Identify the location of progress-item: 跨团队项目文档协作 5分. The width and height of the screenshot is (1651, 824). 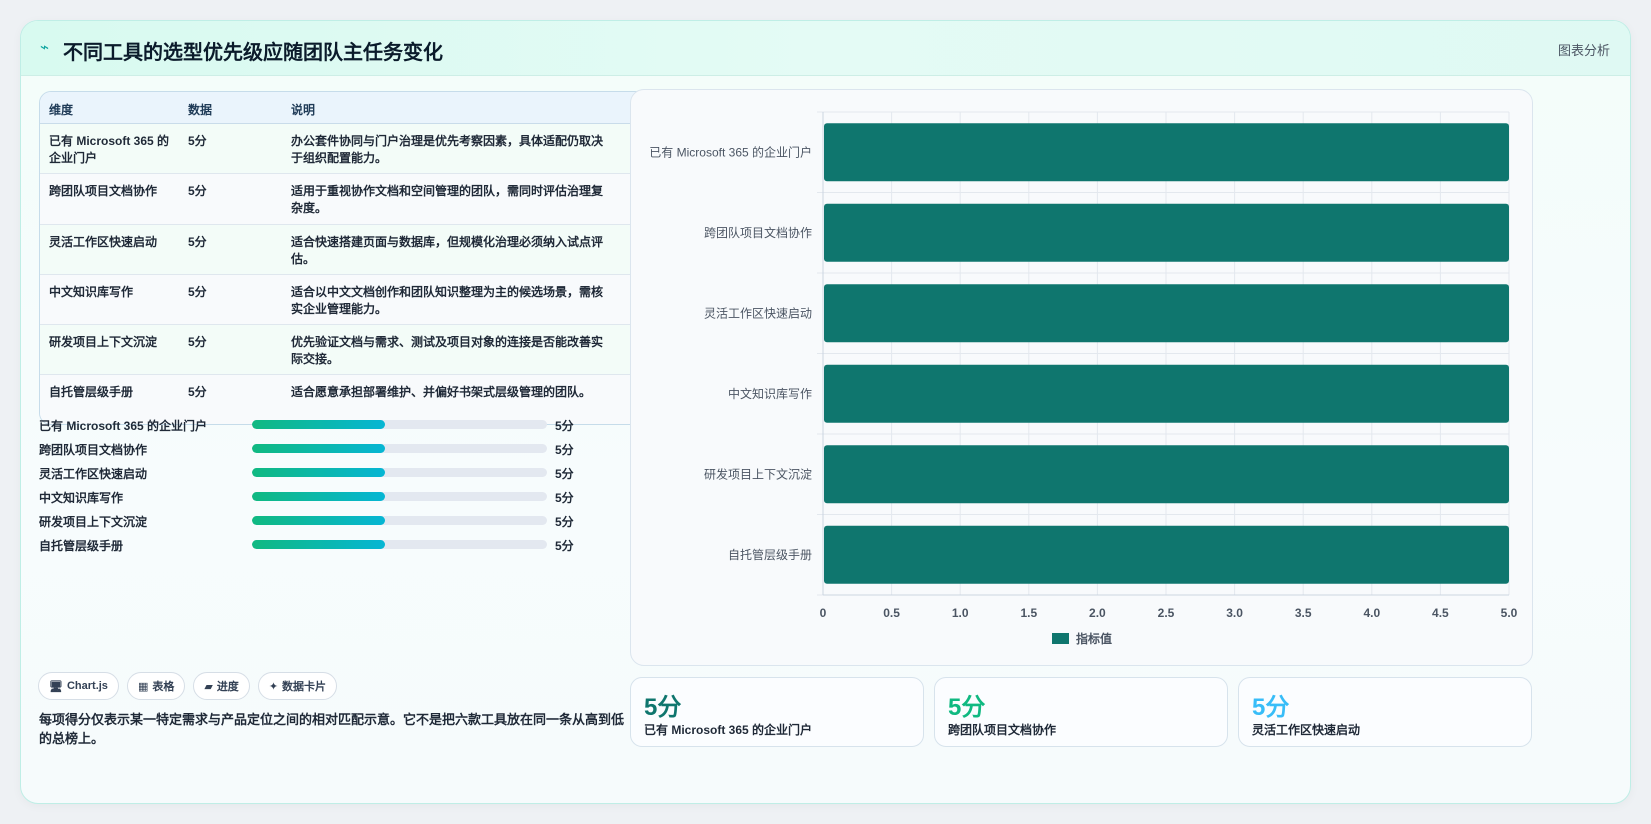
(324, 449).